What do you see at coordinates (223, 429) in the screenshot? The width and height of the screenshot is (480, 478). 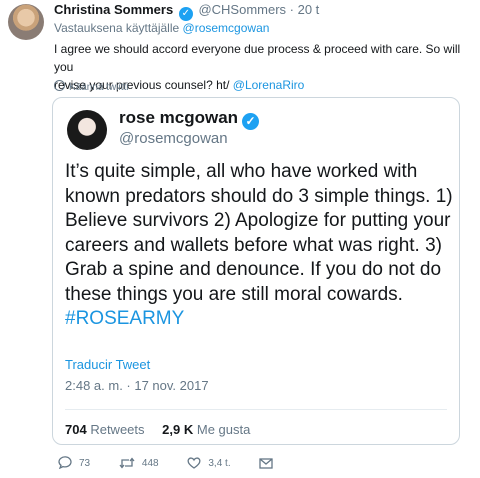 I see `likes-label: Me gusta` at bounding box center [223, 429].